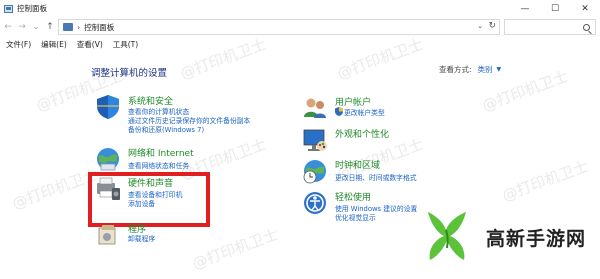 This screenshot has width=600, height=279. What do you see at coordinates (447, 236) in the screenshot?
I see `leaf-logo-icon` at bounding box center [447, 236].